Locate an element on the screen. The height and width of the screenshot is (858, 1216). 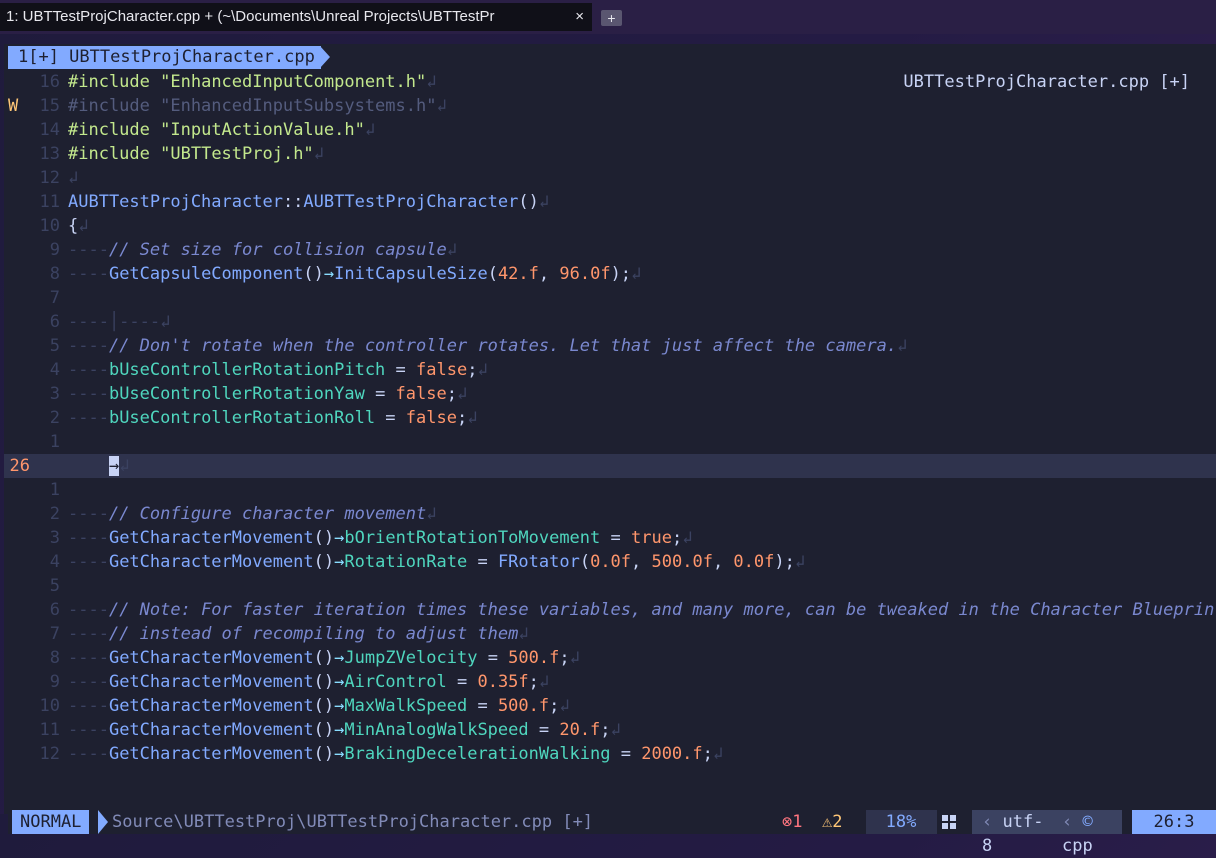
line-text: #include "EnhancedInputComponent.h"↲ is located at coordinates (252, 82).